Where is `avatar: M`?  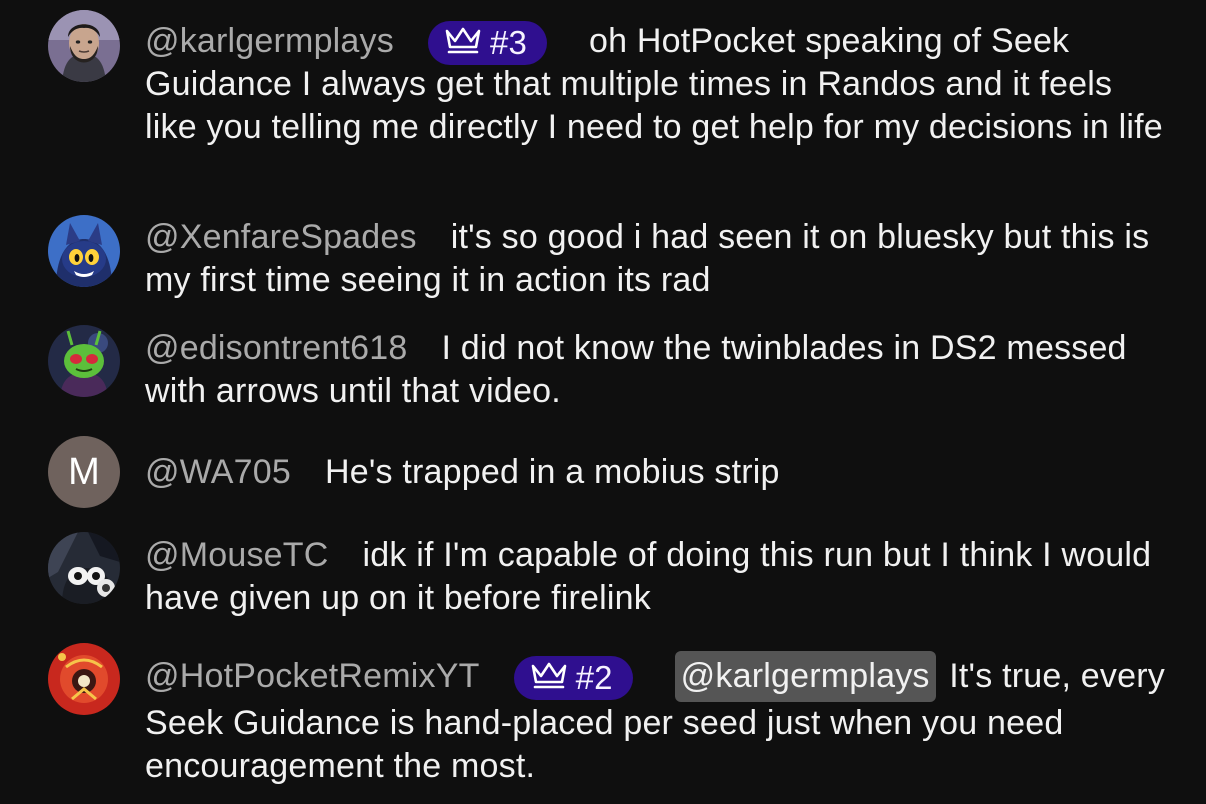
avatar: M is located at coordinates (84, 472).